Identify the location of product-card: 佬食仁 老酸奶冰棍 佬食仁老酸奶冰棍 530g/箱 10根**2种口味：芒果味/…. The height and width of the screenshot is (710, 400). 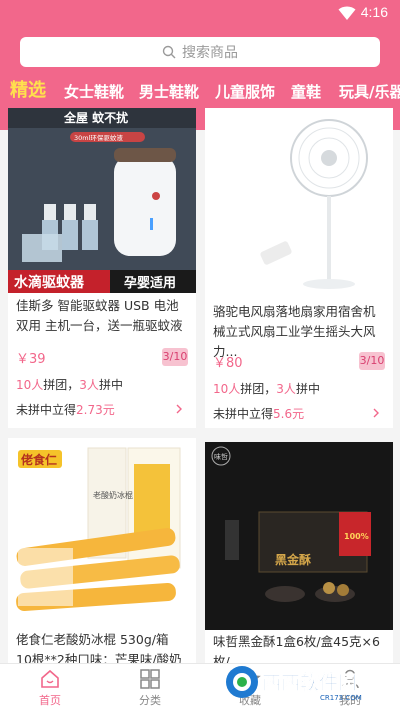
(102, 550).